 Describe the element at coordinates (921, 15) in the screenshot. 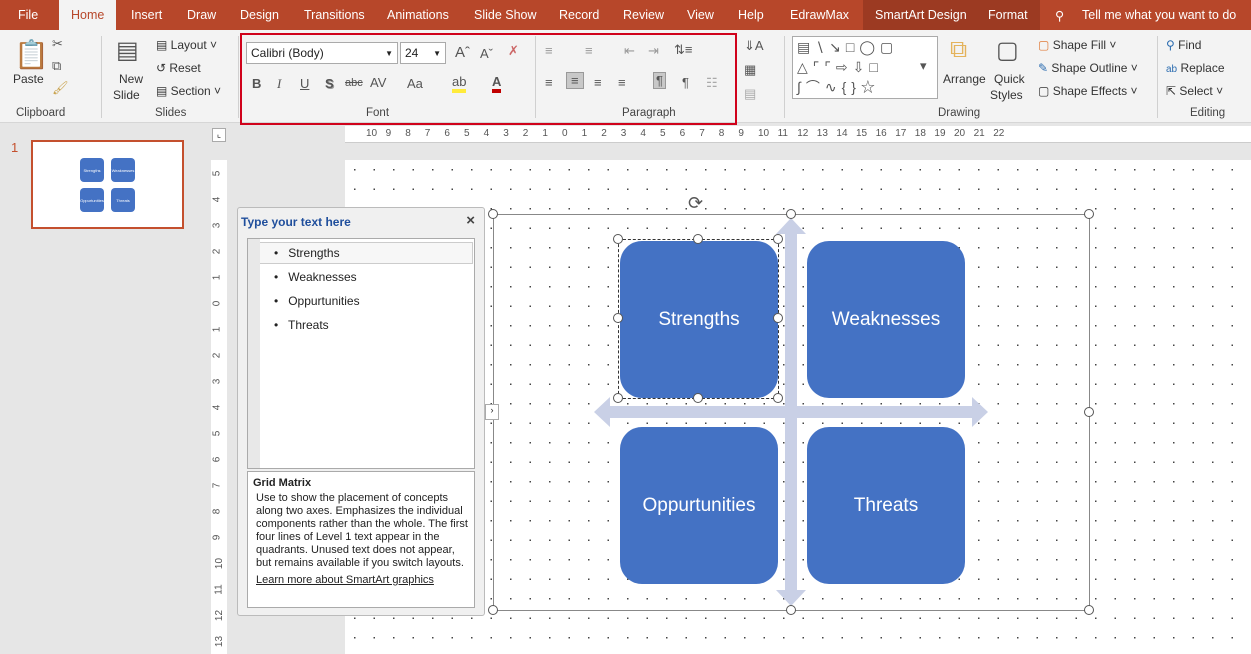

I see `tab-smartart-design: SmartArt Design` at that location.